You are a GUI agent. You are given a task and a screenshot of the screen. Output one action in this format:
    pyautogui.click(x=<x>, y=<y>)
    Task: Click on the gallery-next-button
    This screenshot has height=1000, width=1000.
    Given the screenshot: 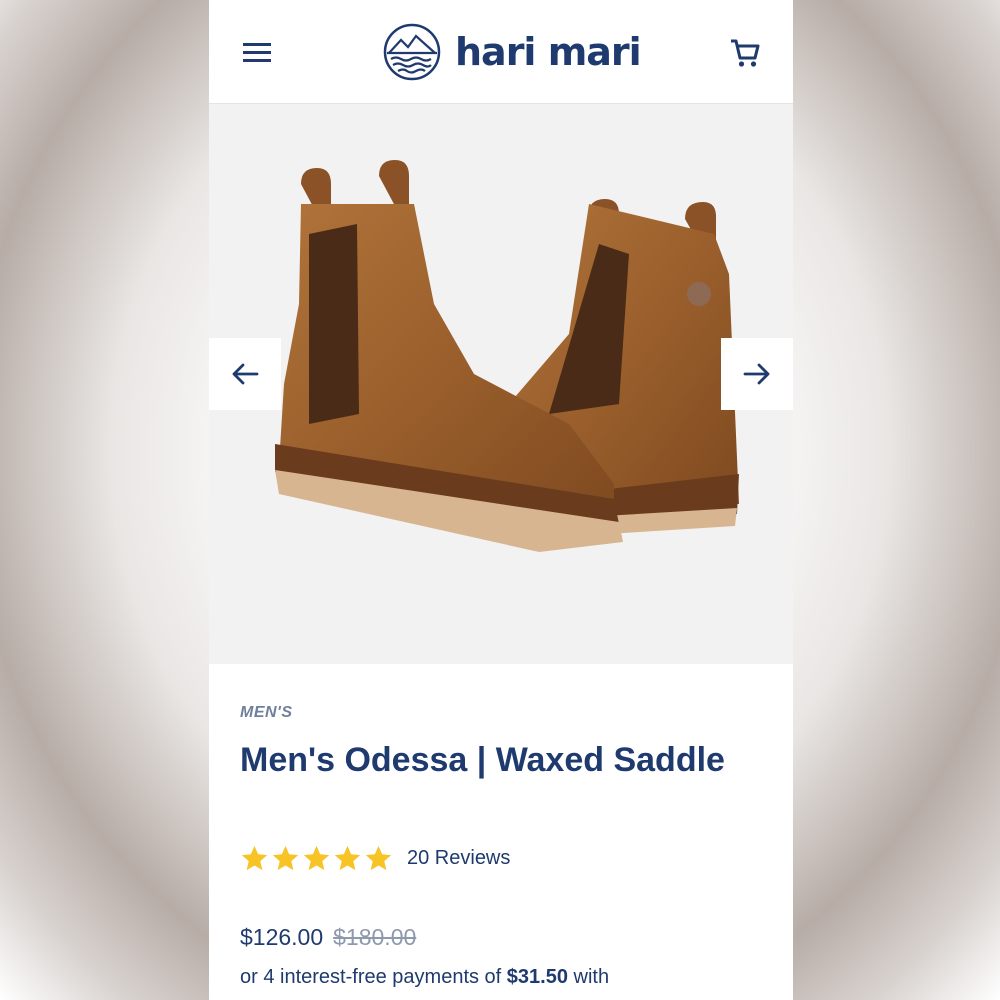 What is the action you would take?
    pyautogui.click(x=757, y=374)
    